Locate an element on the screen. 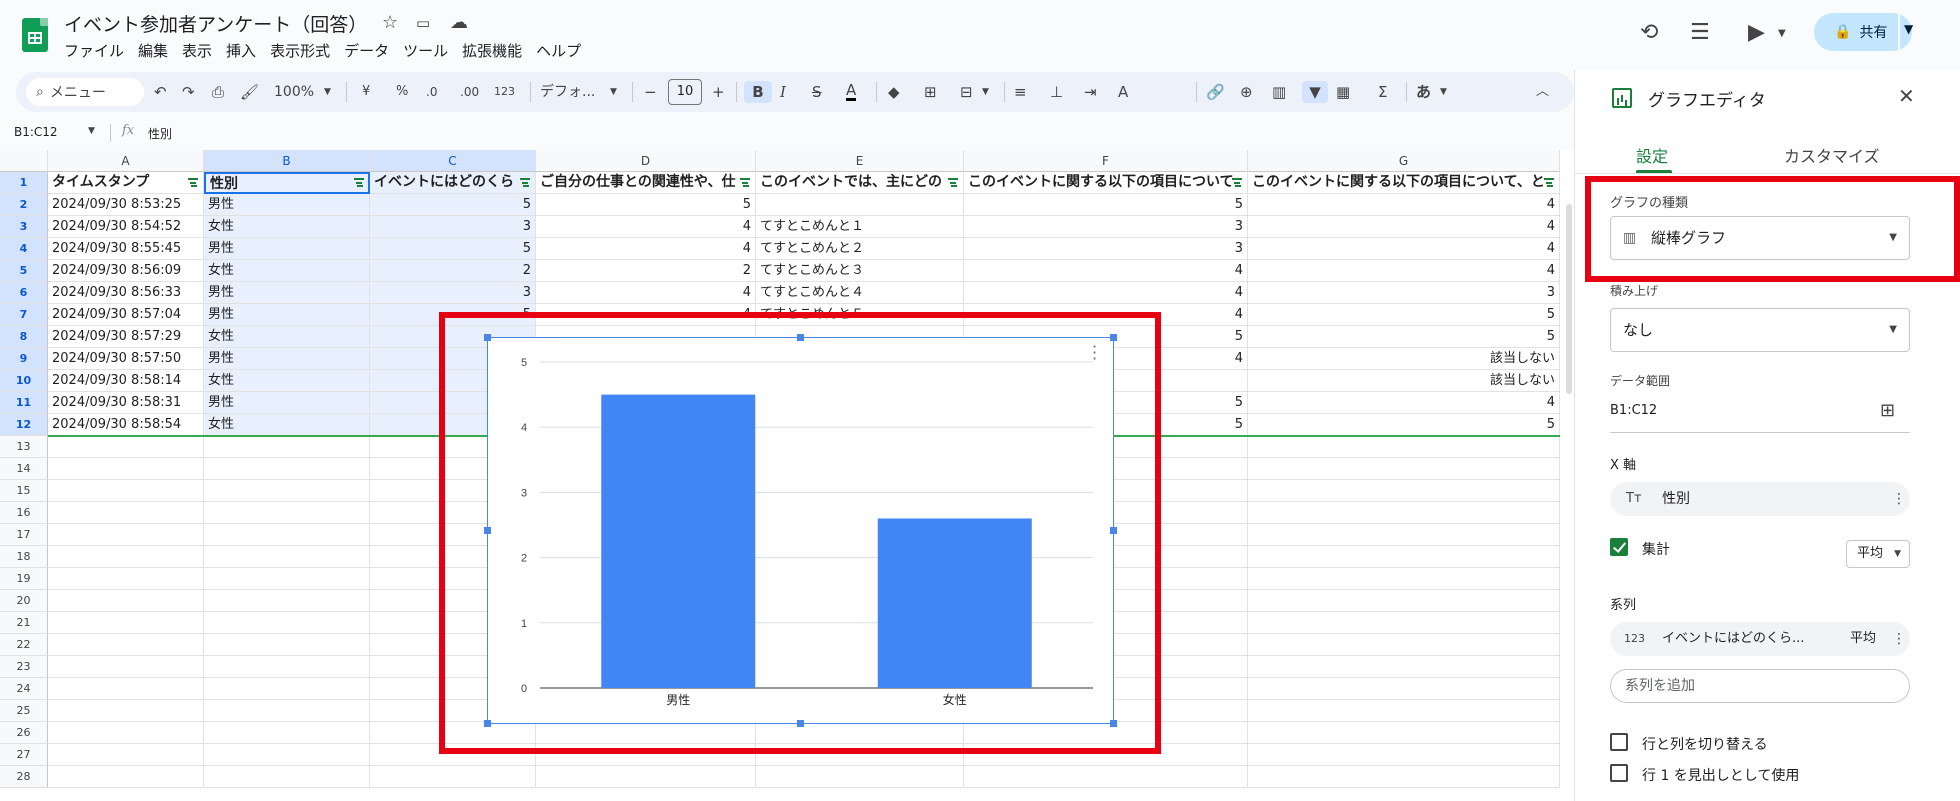 The image size is (1960, 801). merge-cells-icon: ⊟ is located at coordinates (966, 92).